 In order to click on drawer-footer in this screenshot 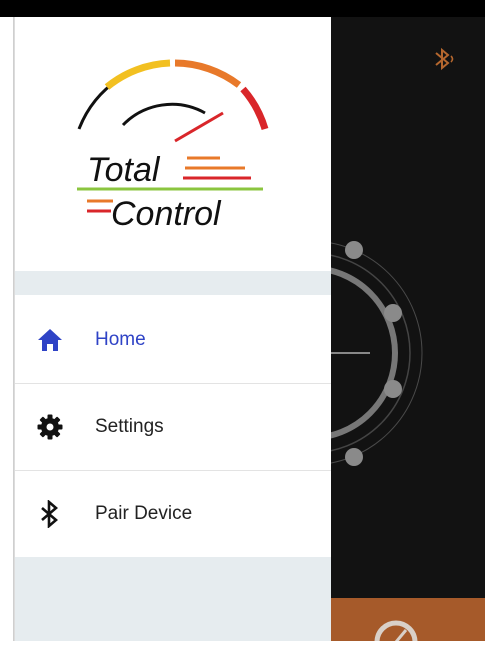, I will do `click(173, 599)`.